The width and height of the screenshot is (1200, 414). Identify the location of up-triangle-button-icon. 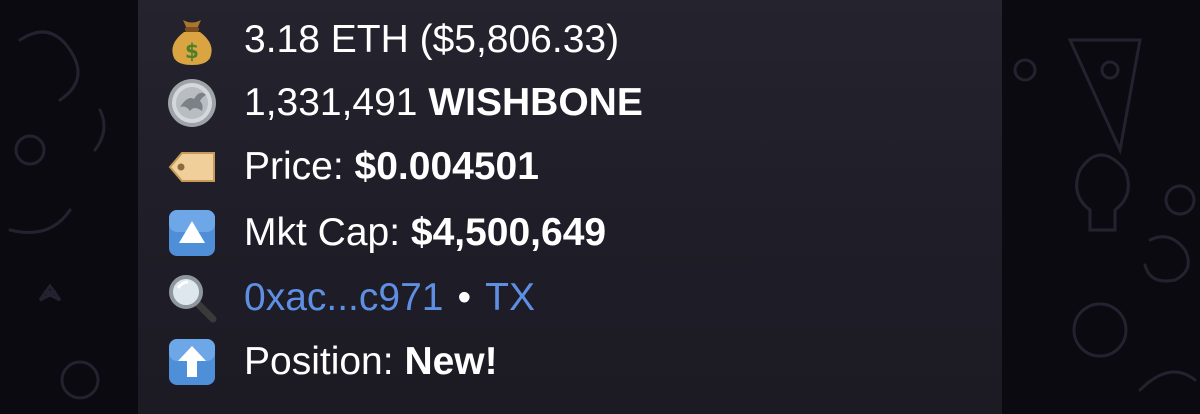
(192, 233).